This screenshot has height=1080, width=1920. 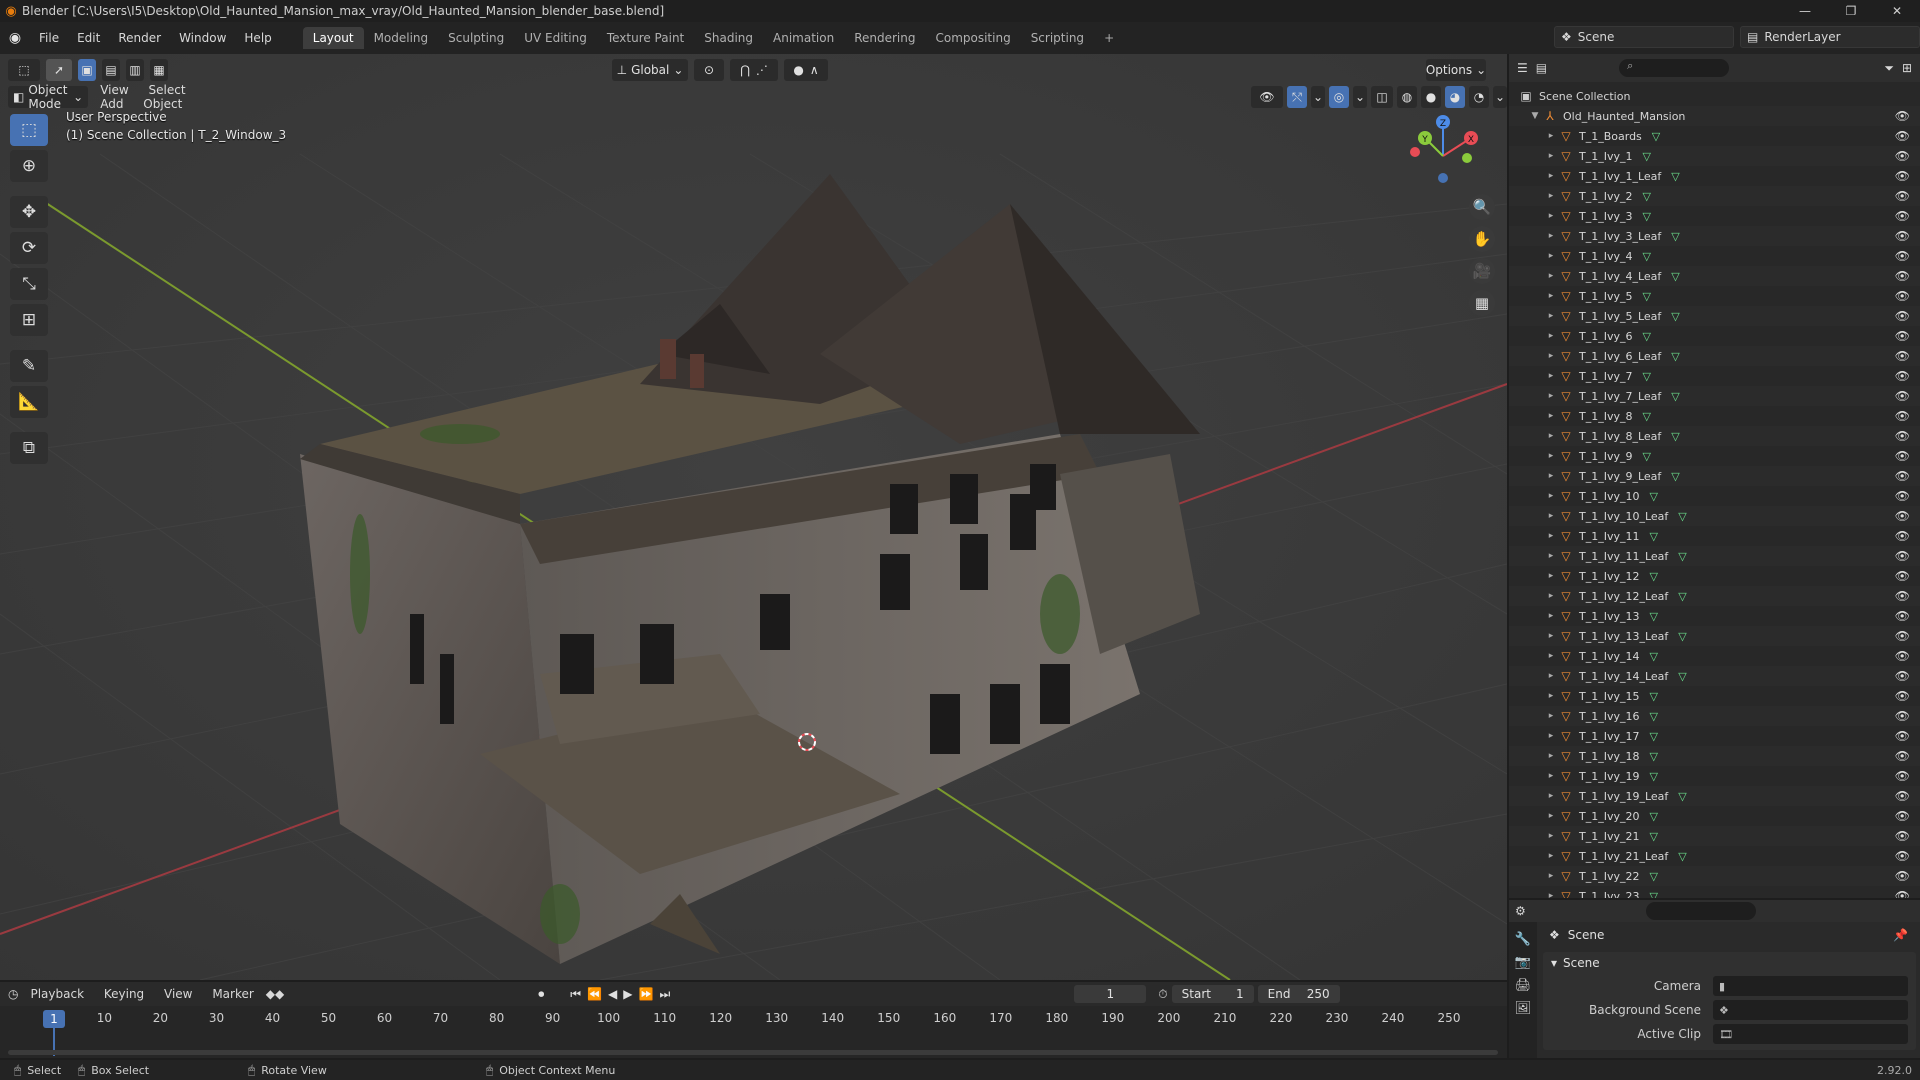 What do you see at coordinates (275, 994) in the screenshot?
I see `keyframe-diamond-icon: ◆◆` at bounding box center [275, 994].